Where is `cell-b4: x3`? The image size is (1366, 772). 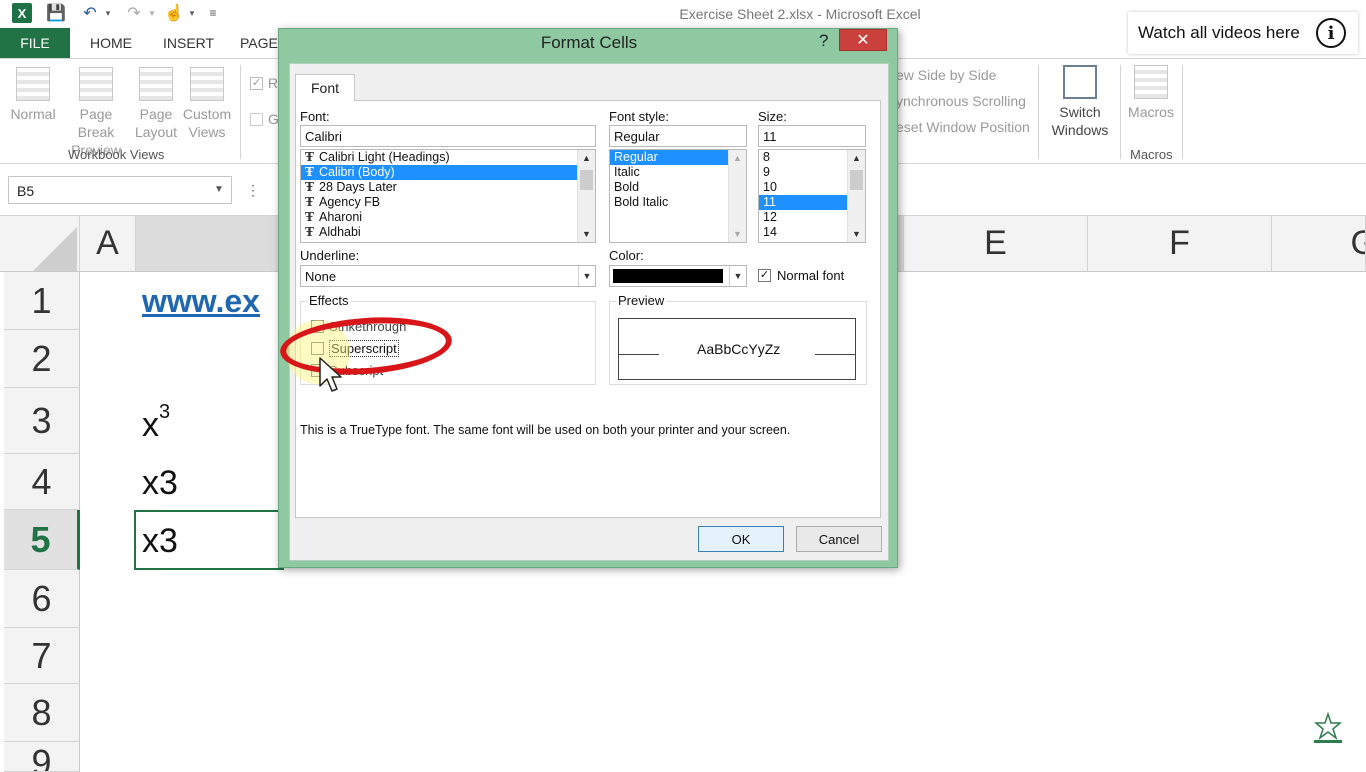 cell-b4: x3 is located at coordinates (160, 483).